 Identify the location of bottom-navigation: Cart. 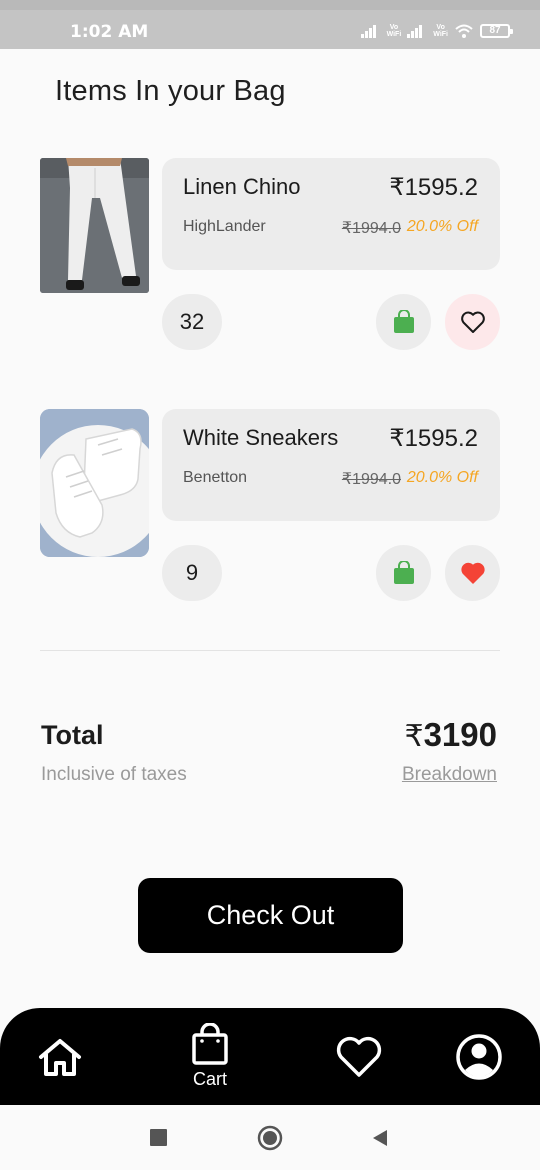
(270, 1056).